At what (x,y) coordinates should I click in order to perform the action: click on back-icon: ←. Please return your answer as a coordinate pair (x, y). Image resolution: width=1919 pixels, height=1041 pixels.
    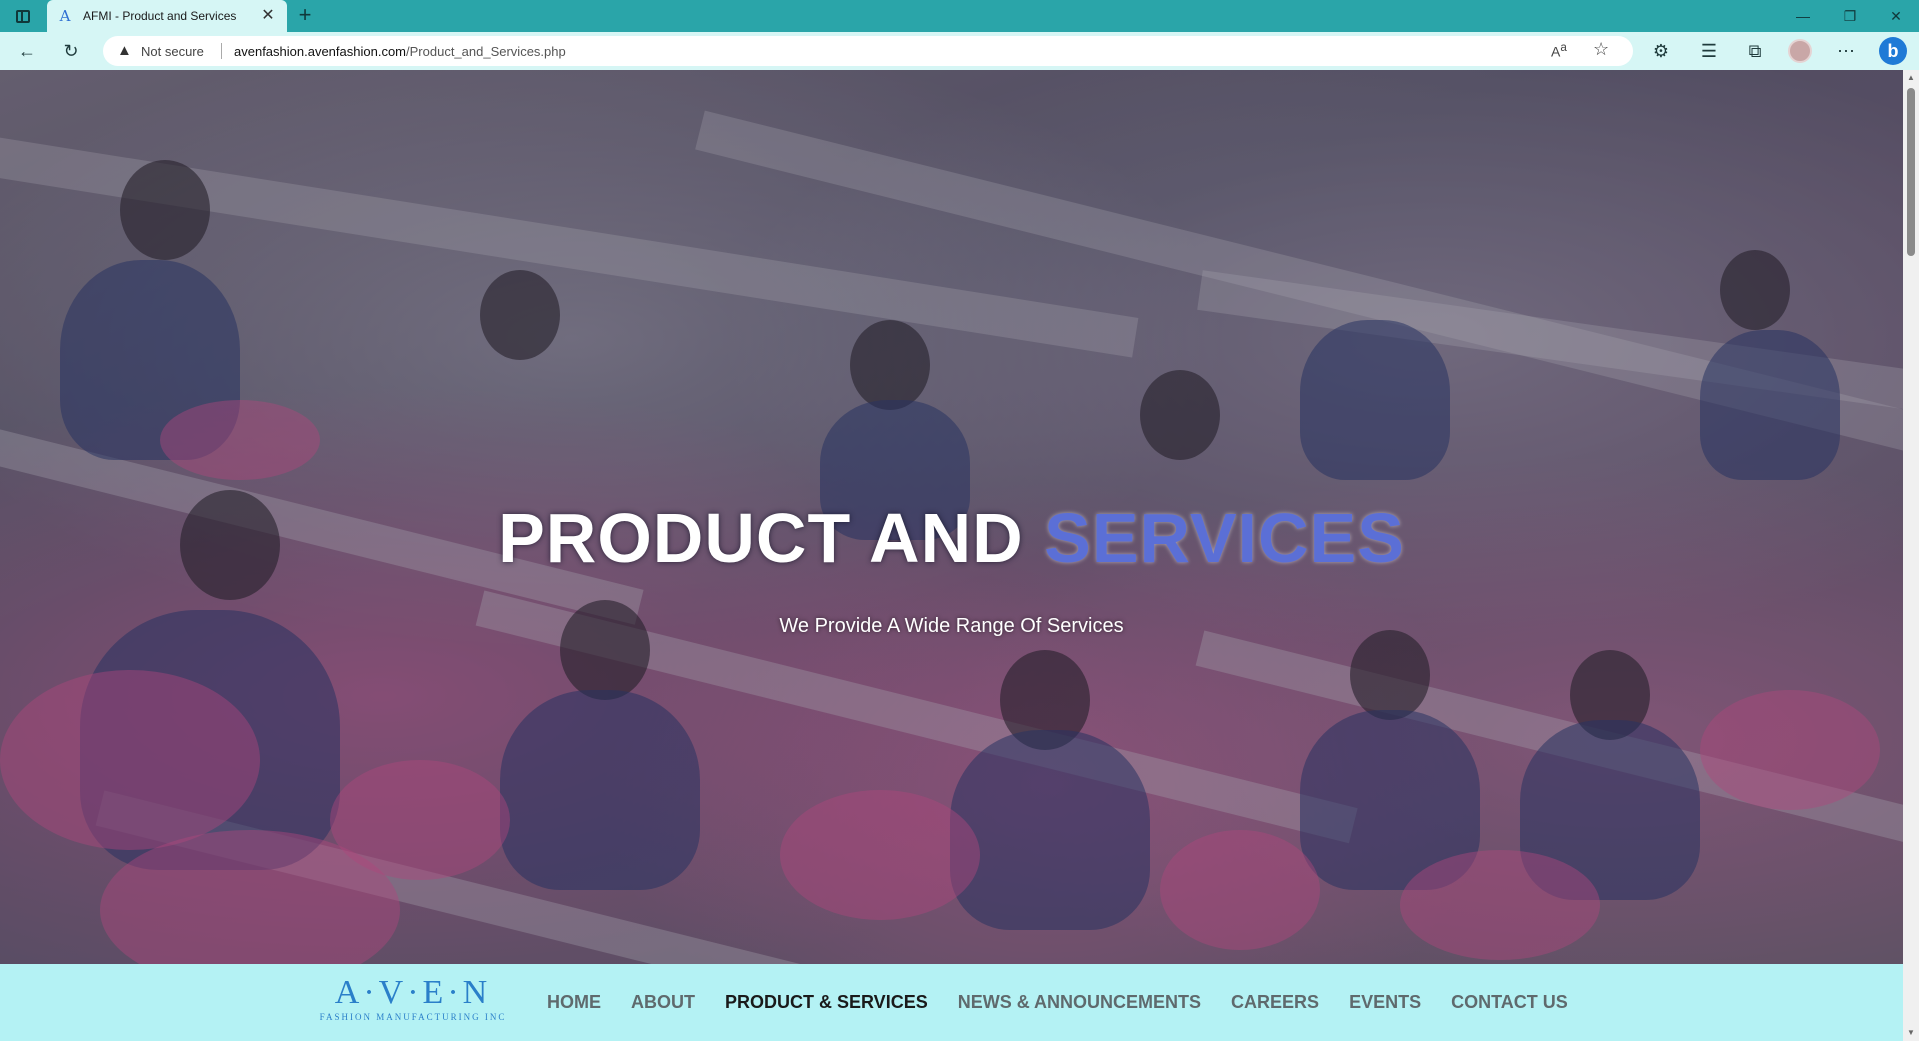
    Looking at the image, I should click on (27, 51).